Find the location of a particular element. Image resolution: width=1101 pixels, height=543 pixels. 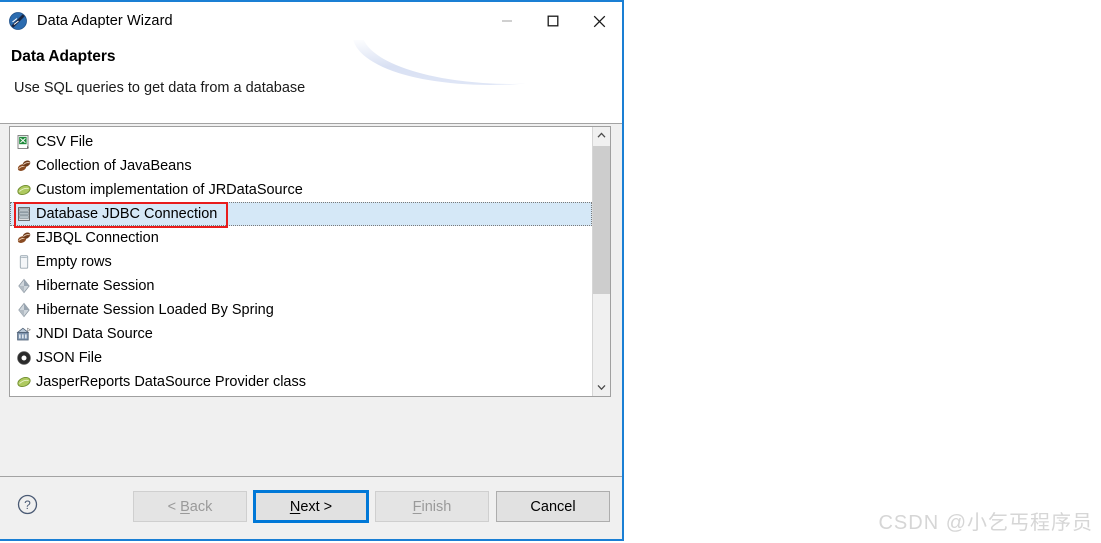

list-item: Hibernate Session is located at coordinates (301, 286).